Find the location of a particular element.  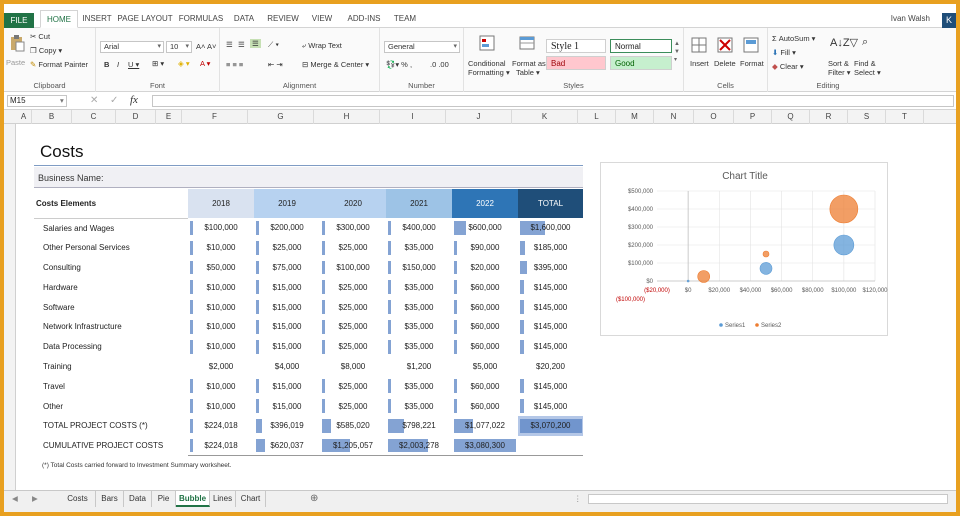

column-header: C is located at coordinates (94, 117).